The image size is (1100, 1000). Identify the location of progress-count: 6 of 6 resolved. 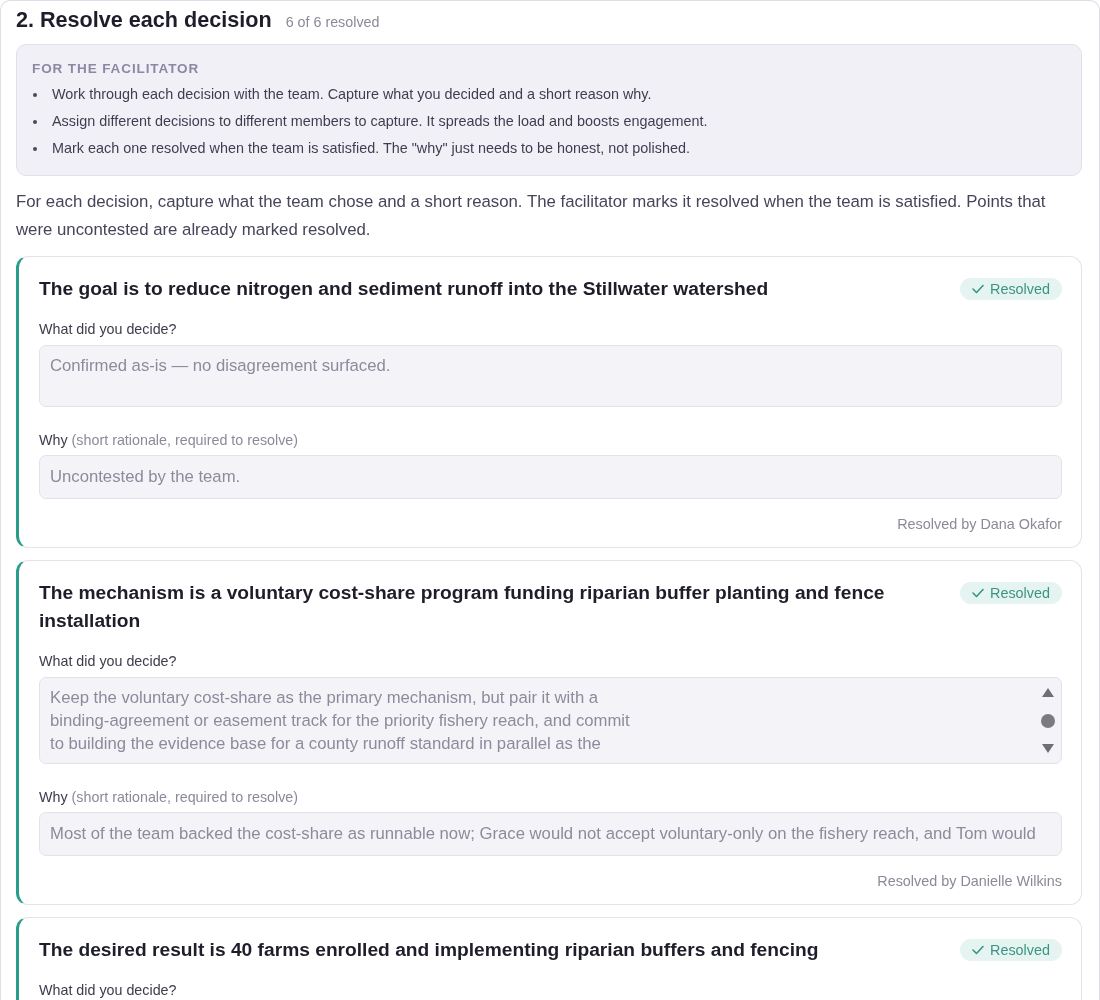
(332, 22).